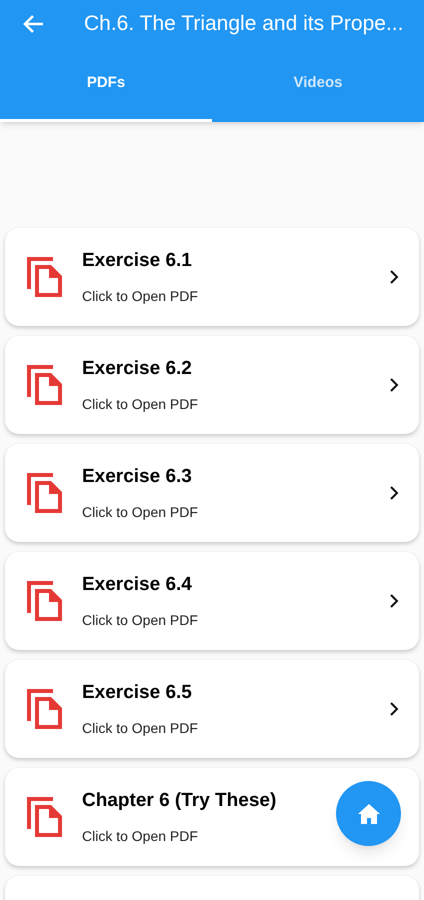  Describe the element at coordinates (137, 693) in the screenshot. I see `item-title: Exercise 6.5` at that location.